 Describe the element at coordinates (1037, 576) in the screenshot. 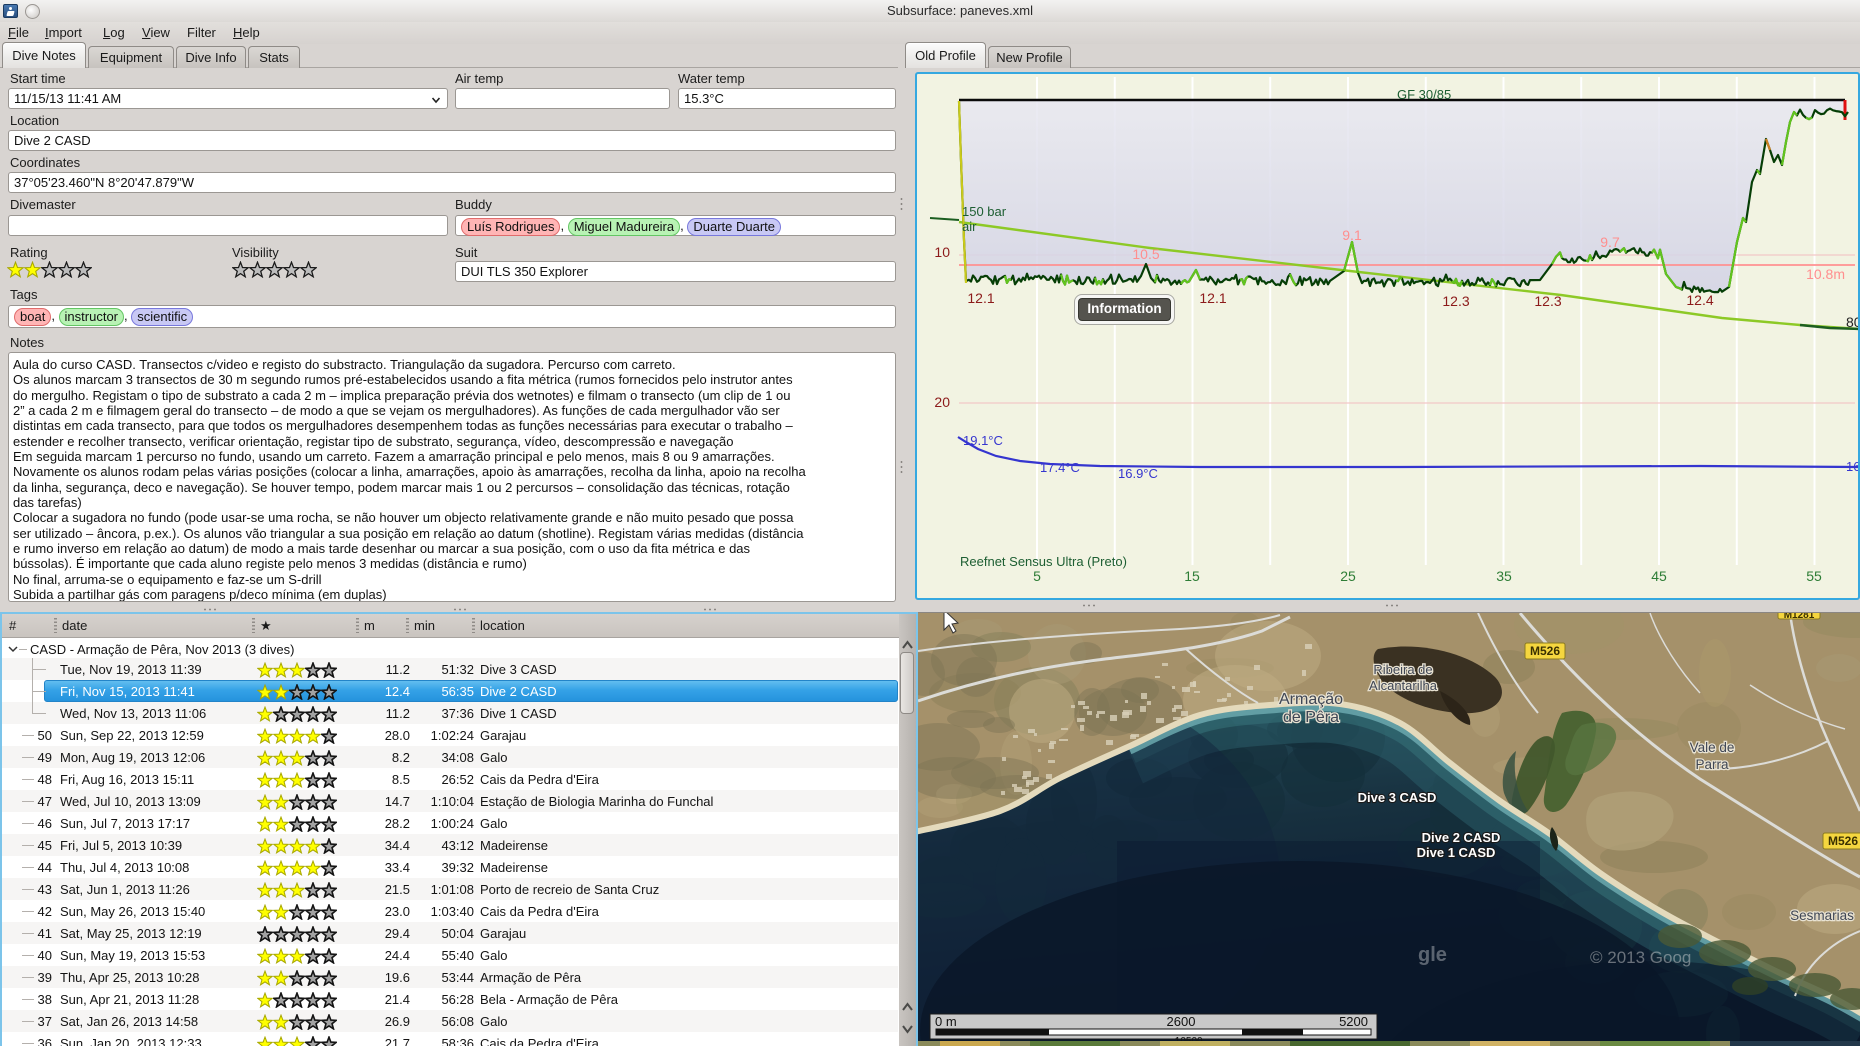

I see `svg-text: 5` at that location.